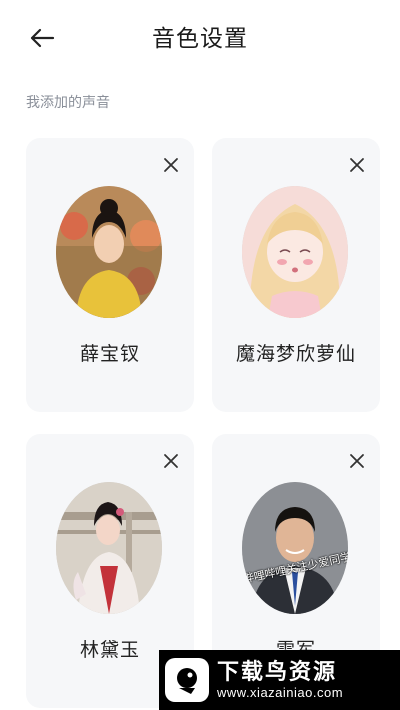  I want to click on badge-url: www.xiazainiao.com, so click(280, 692).